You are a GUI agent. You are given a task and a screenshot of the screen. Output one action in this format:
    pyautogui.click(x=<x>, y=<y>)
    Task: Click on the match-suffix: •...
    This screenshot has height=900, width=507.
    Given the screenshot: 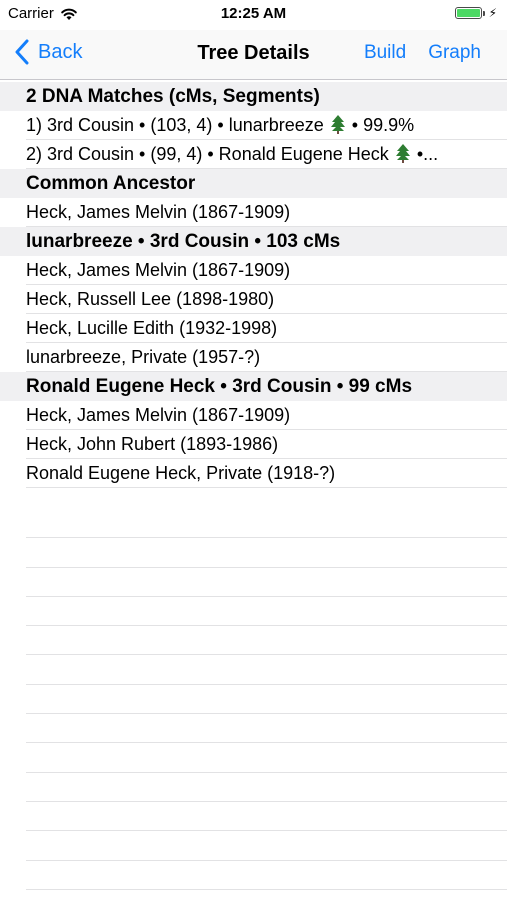 What is the action you would take?
    pyautogui.click(x=427, y=154)
    